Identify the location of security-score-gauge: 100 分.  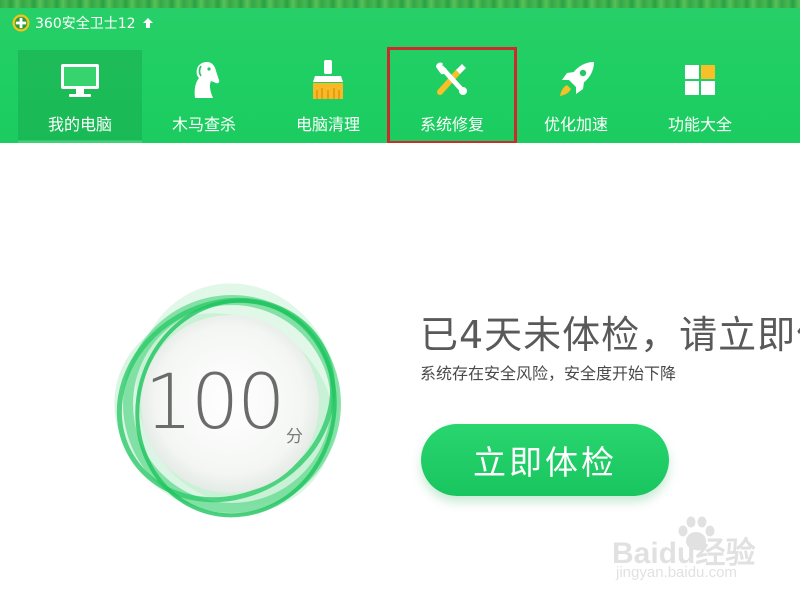
(231, 400).